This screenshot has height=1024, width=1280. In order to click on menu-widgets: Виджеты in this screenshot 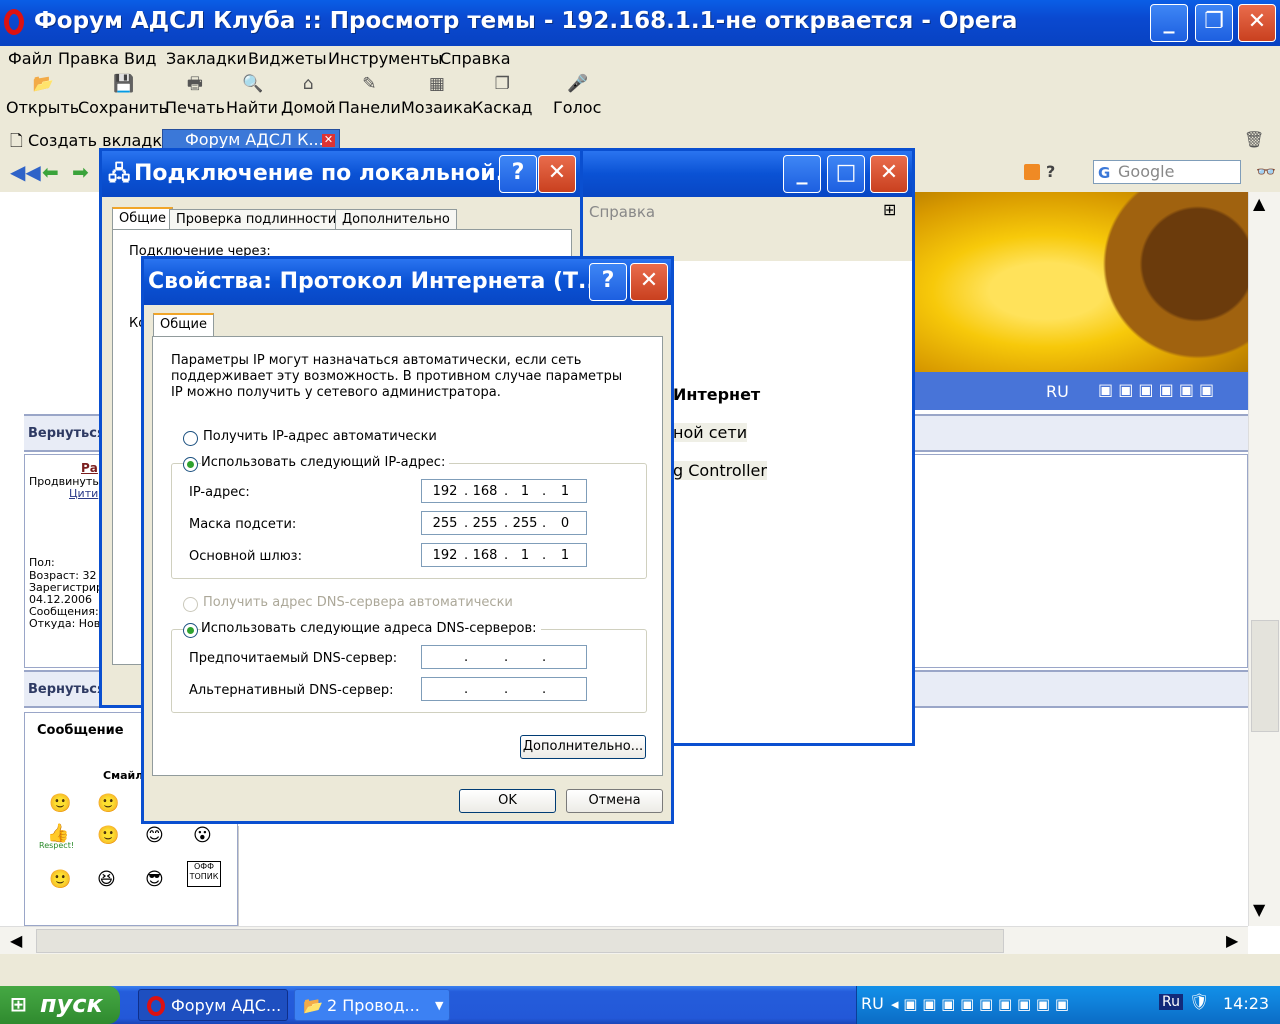, I will do `click(287, 58)`.